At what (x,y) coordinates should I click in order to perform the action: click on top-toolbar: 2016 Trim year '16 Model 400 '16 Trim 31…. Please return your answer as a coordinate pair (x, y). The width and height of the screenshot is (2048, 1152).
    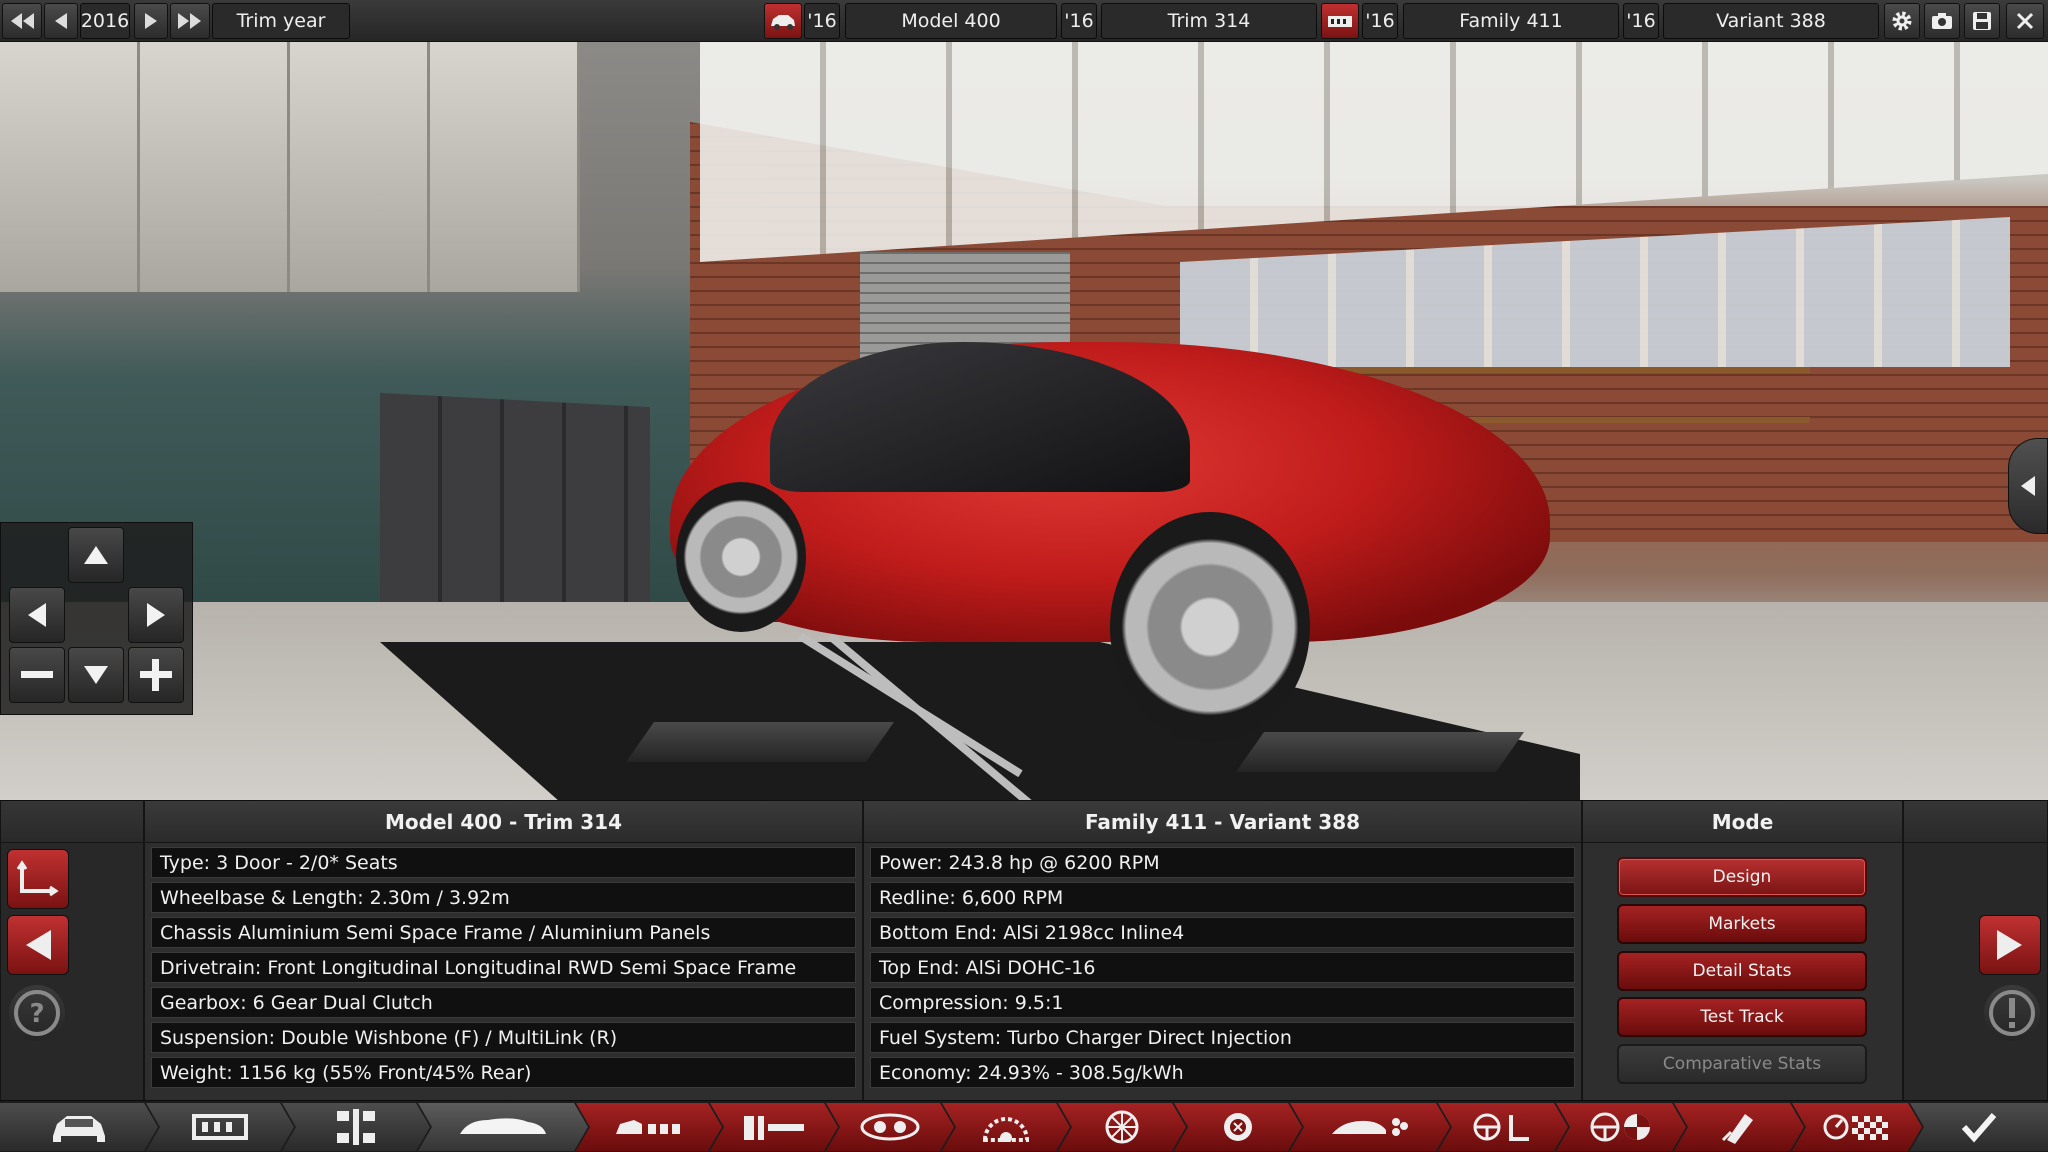
    Looking at the image, I should click on (1024, 21).